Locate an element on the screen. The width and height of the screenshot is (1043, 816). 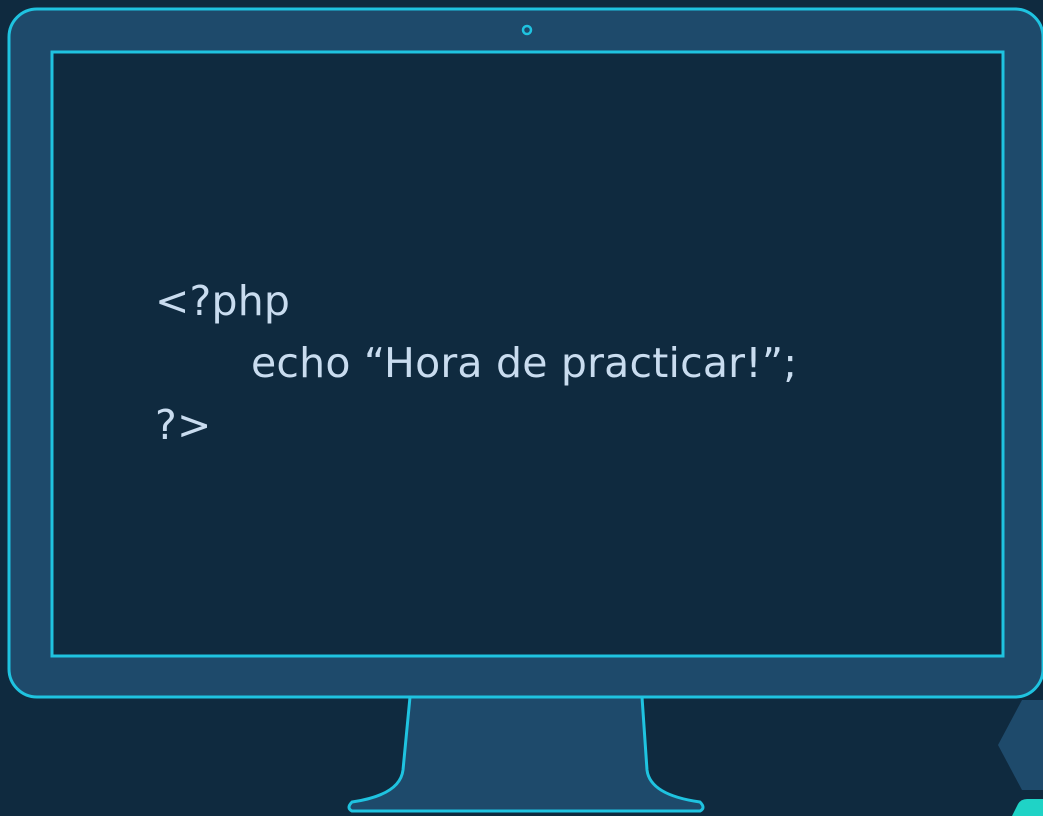
code-line-echo: echo “Hora de practicar!”; is located at coordinates (524, 363).